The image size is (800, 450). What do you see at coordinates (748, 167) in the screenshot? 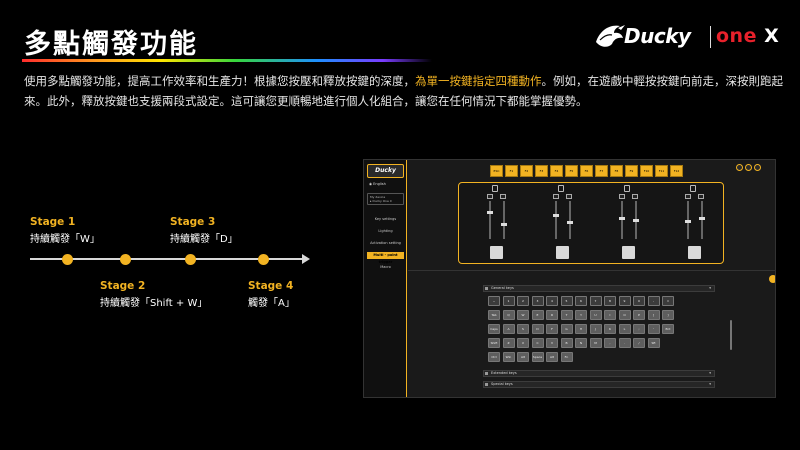
I see `settings-icon` at bounding box center [748, 167].